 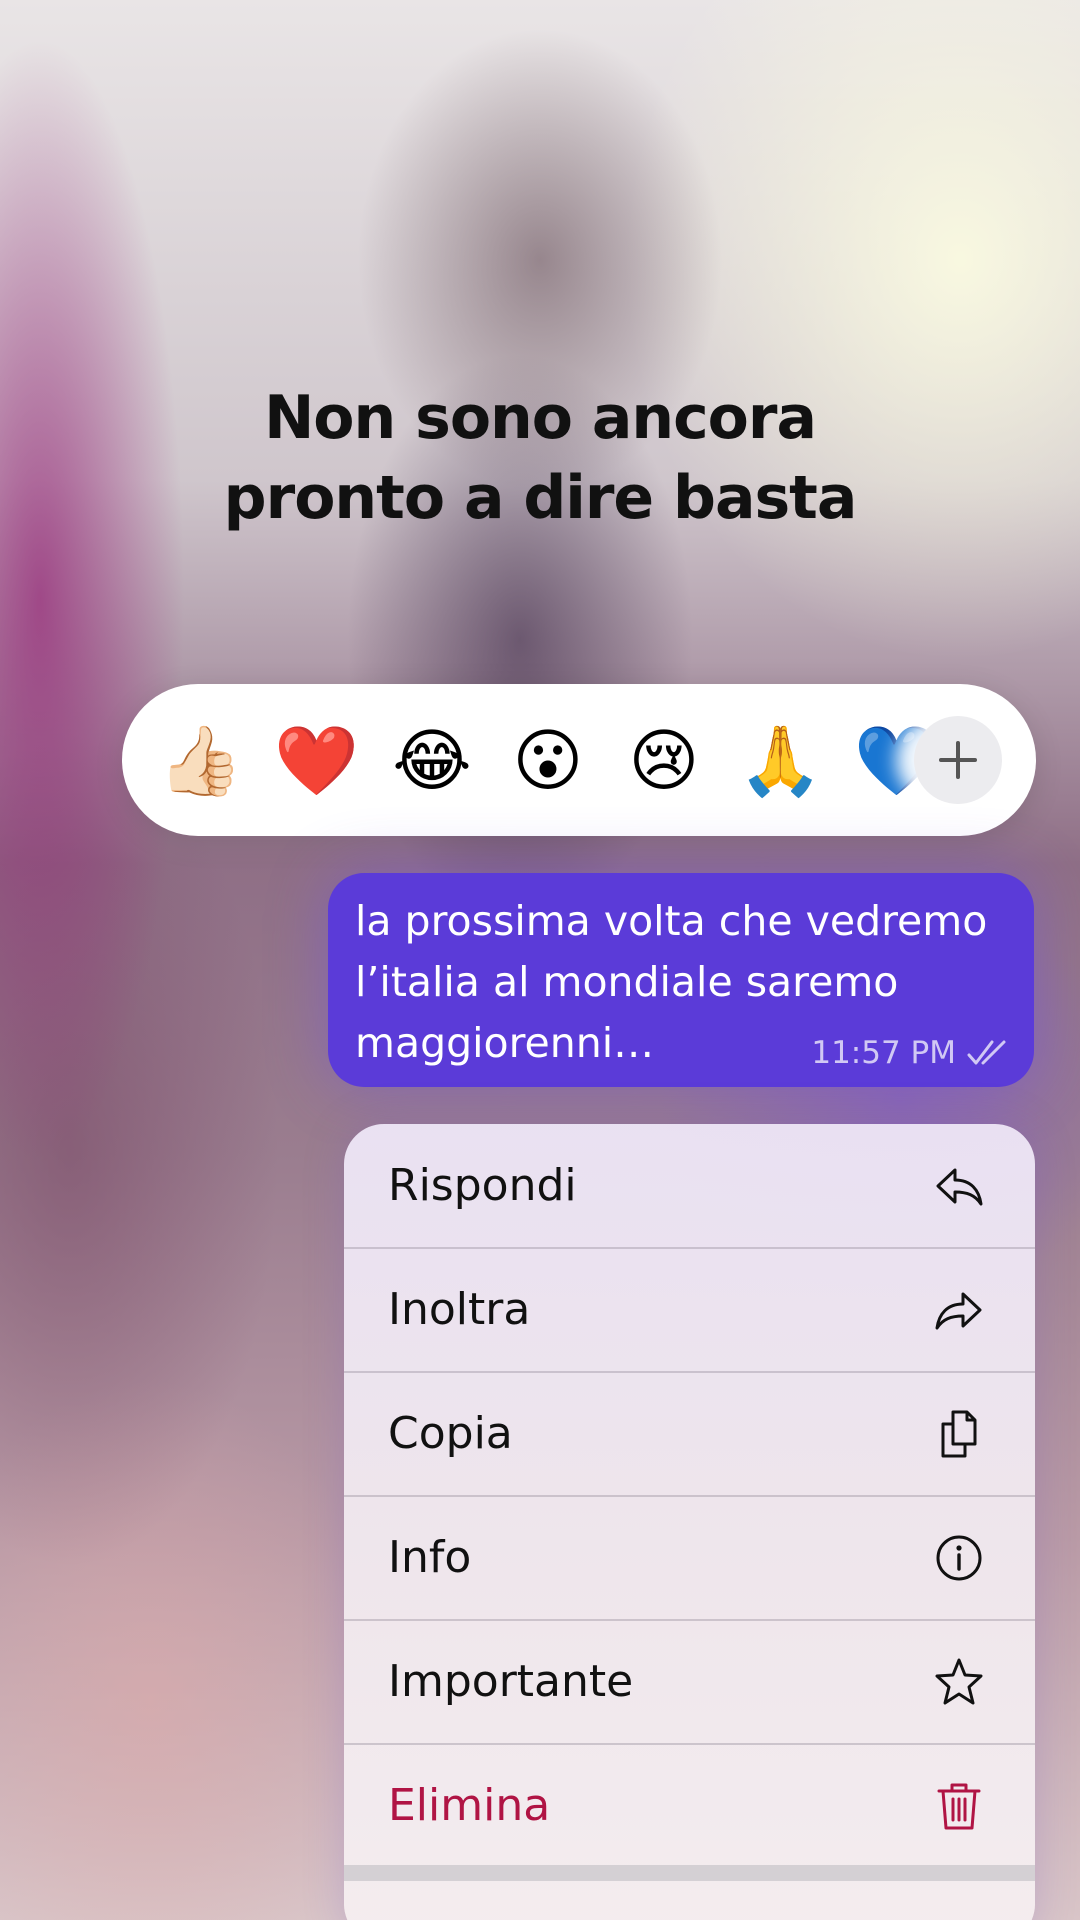 I want to click on menu-item-copy: Copia, so click(x=689, y=1434).